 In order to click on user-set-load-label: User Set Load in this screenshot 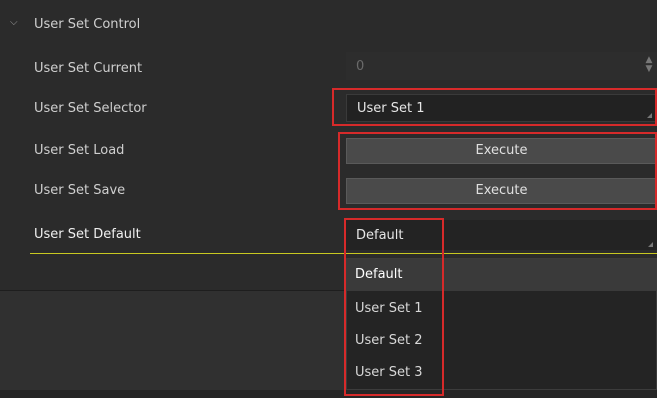, I will do `click(79, 150)`.